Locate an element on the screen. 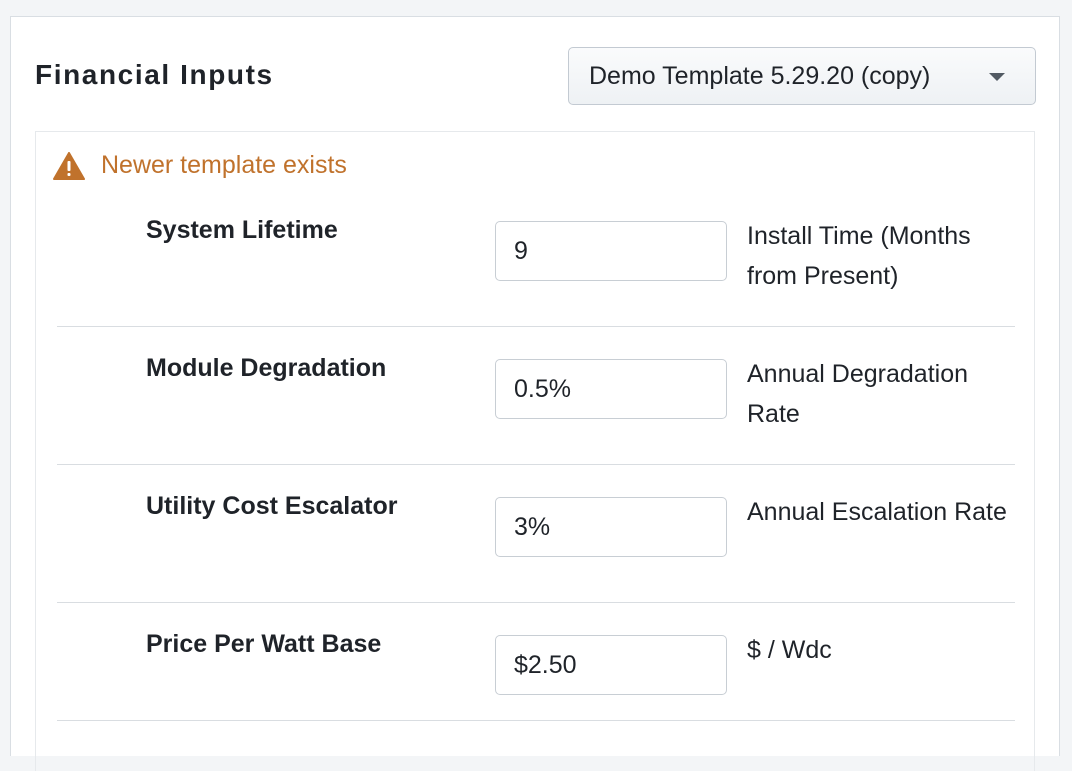 The height and width of the screenshot is (771, 1072). template-select-value: Demo Template 5.29.20 (copy) is located at coordinates (760, 75).